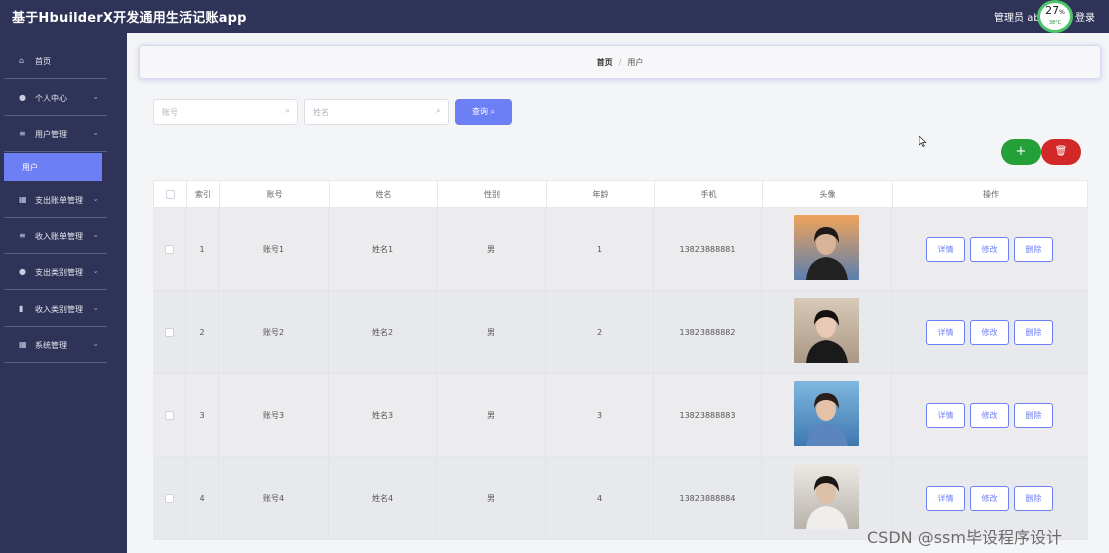 The height and width of the screenshot is (553, 1109). Describe the element at coordinates (51, 98) in the screenshot. I see `sidebar-item-label: 个人中心` at that location.